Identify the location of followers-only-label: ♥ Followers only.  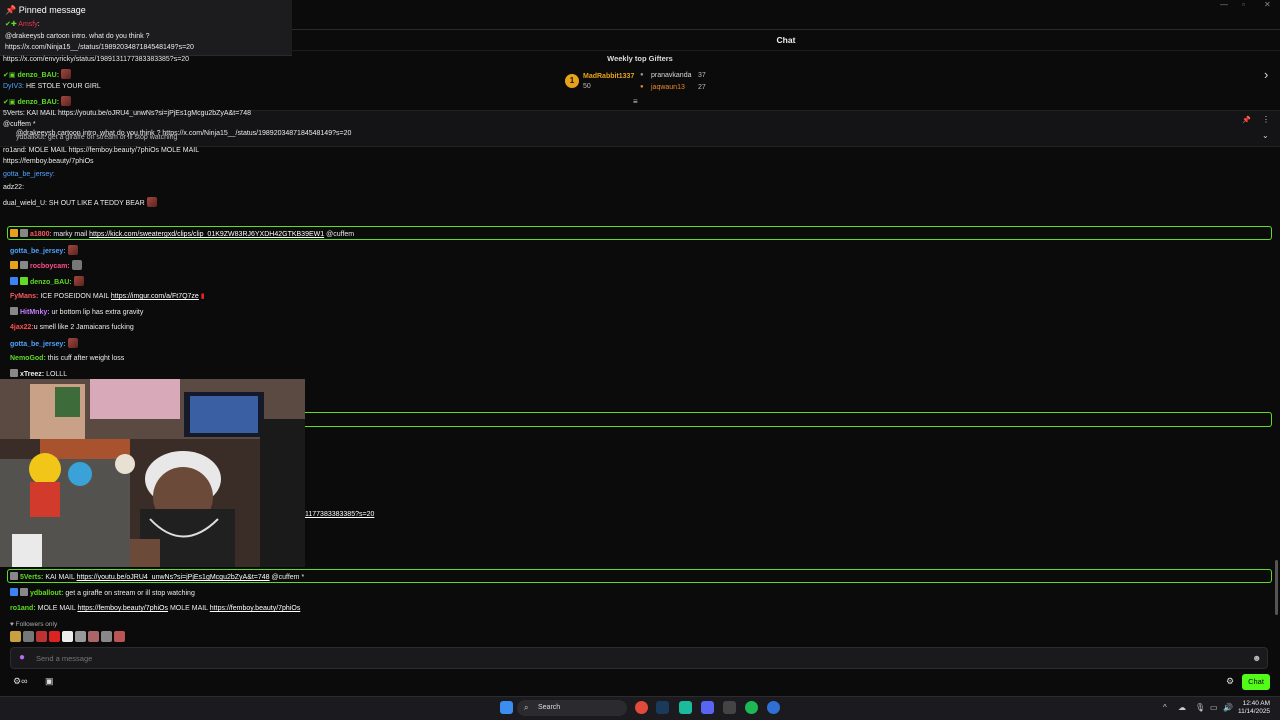
(34, 624).